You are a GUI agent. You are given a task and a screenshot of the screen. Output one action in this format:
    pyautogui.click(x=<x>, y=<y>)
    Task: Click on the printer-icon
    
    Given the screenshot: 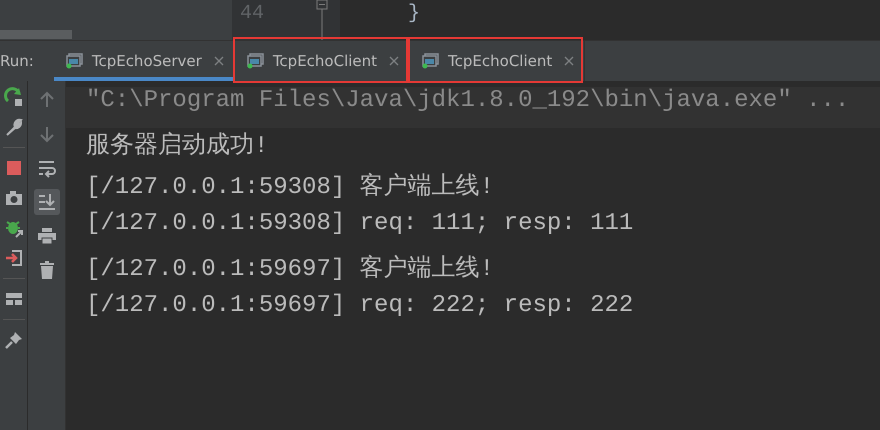 What is the action you would take?
    pyautogui.click(x=46, y=236)
    